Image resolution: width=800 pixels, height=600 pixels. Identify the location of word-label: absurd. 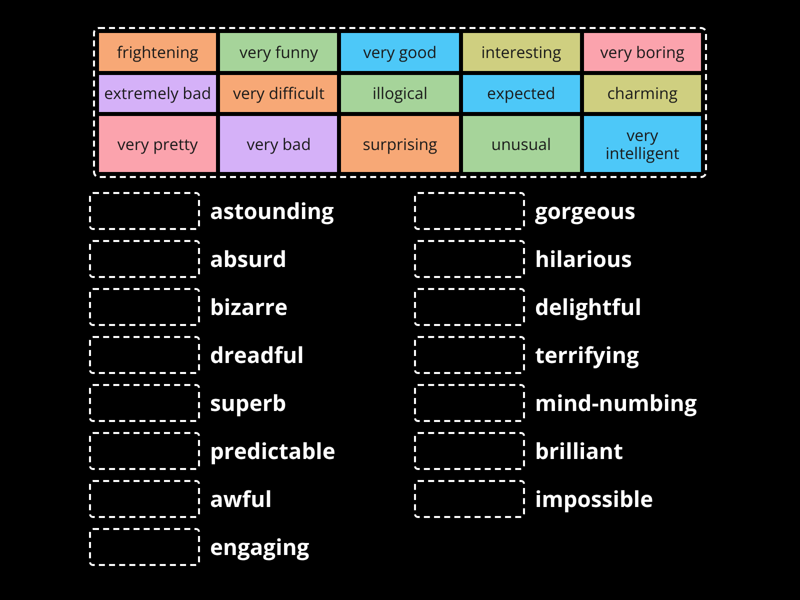
(248, 259).